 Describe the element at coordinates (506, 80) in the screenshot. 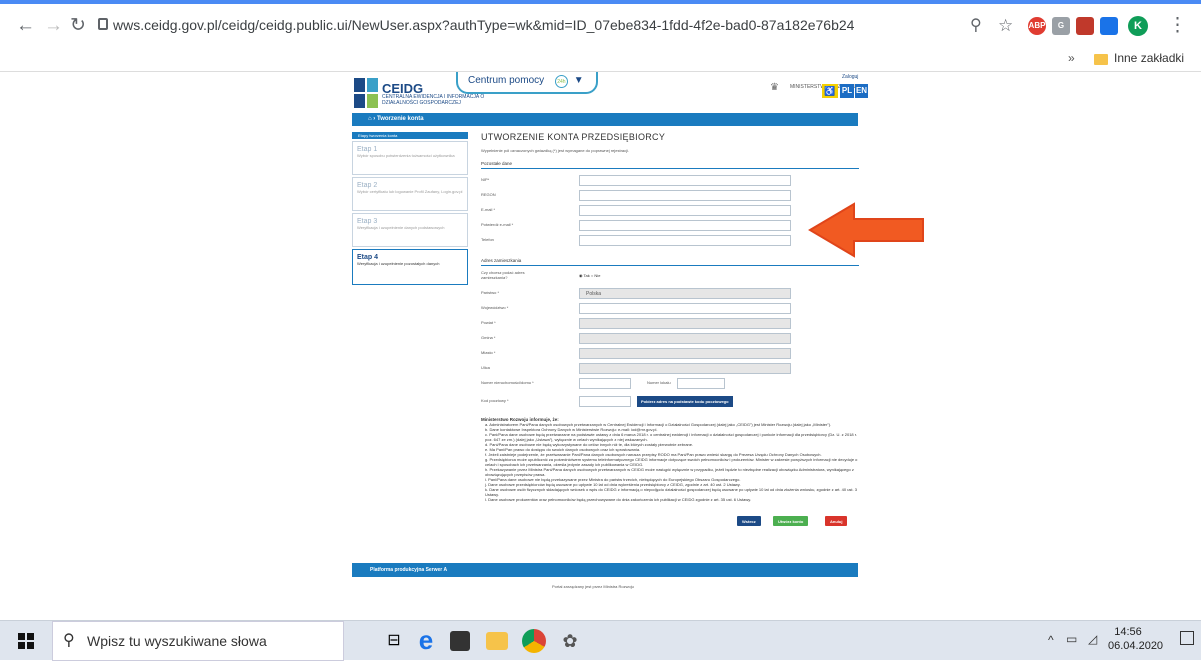

I see `help-center-label: Centrum pomocy` at that location.